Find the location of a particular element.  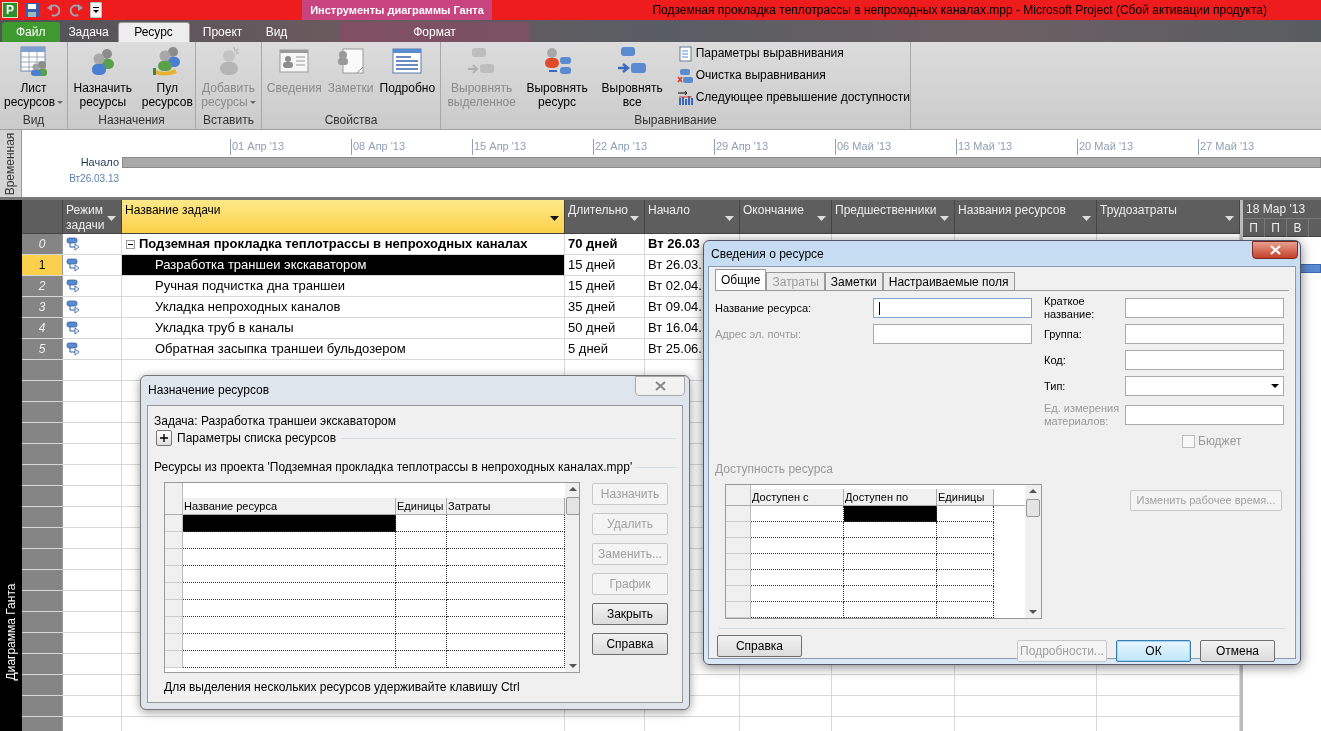

dialog-button: ОК is located at coordinates (1153, 651).